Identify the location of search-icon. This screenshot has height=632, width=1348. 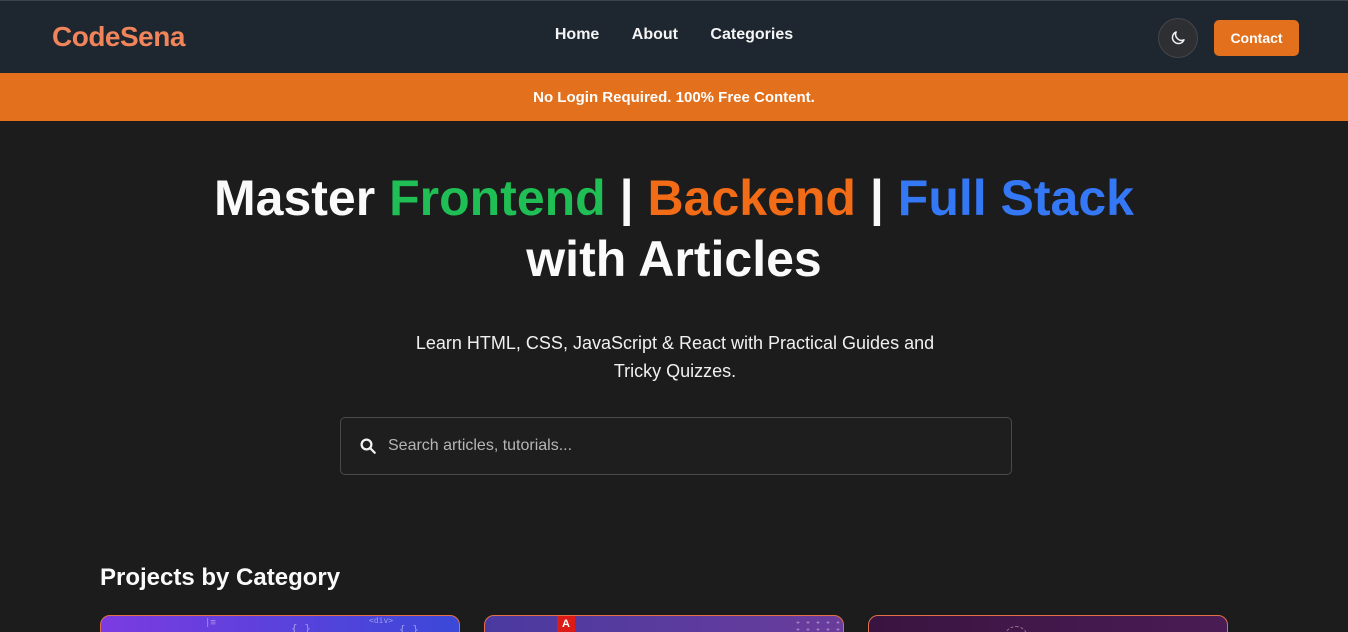
(368, 446).